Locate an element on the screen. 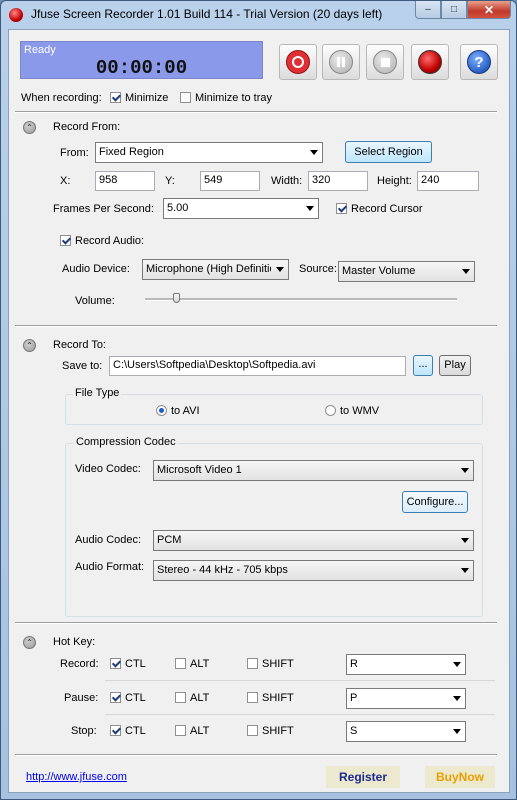 The width and height of the screenshot is (517, 800). from-select: Fixed Region is located at coordinates (209, 152).